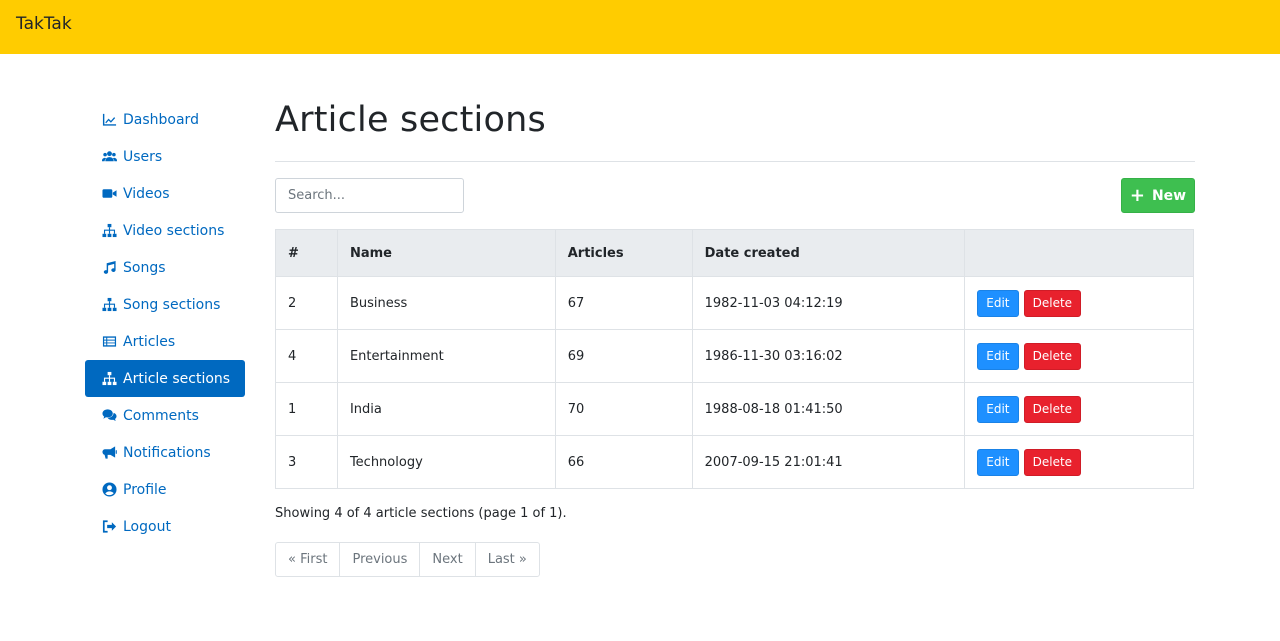  I want to click on sidebar-item-users: Users, so click(165, 156).